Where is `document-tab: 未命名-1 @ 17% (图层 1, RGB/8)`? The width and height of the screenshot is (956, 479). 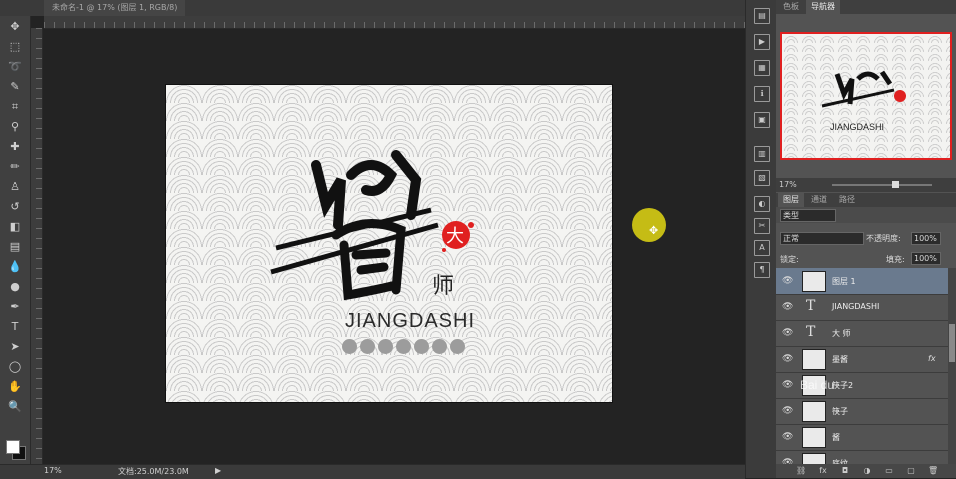 document-tab: 未命名-1 @ 17% (图层 1, RGB/8) is located at coordinates (115, 8).